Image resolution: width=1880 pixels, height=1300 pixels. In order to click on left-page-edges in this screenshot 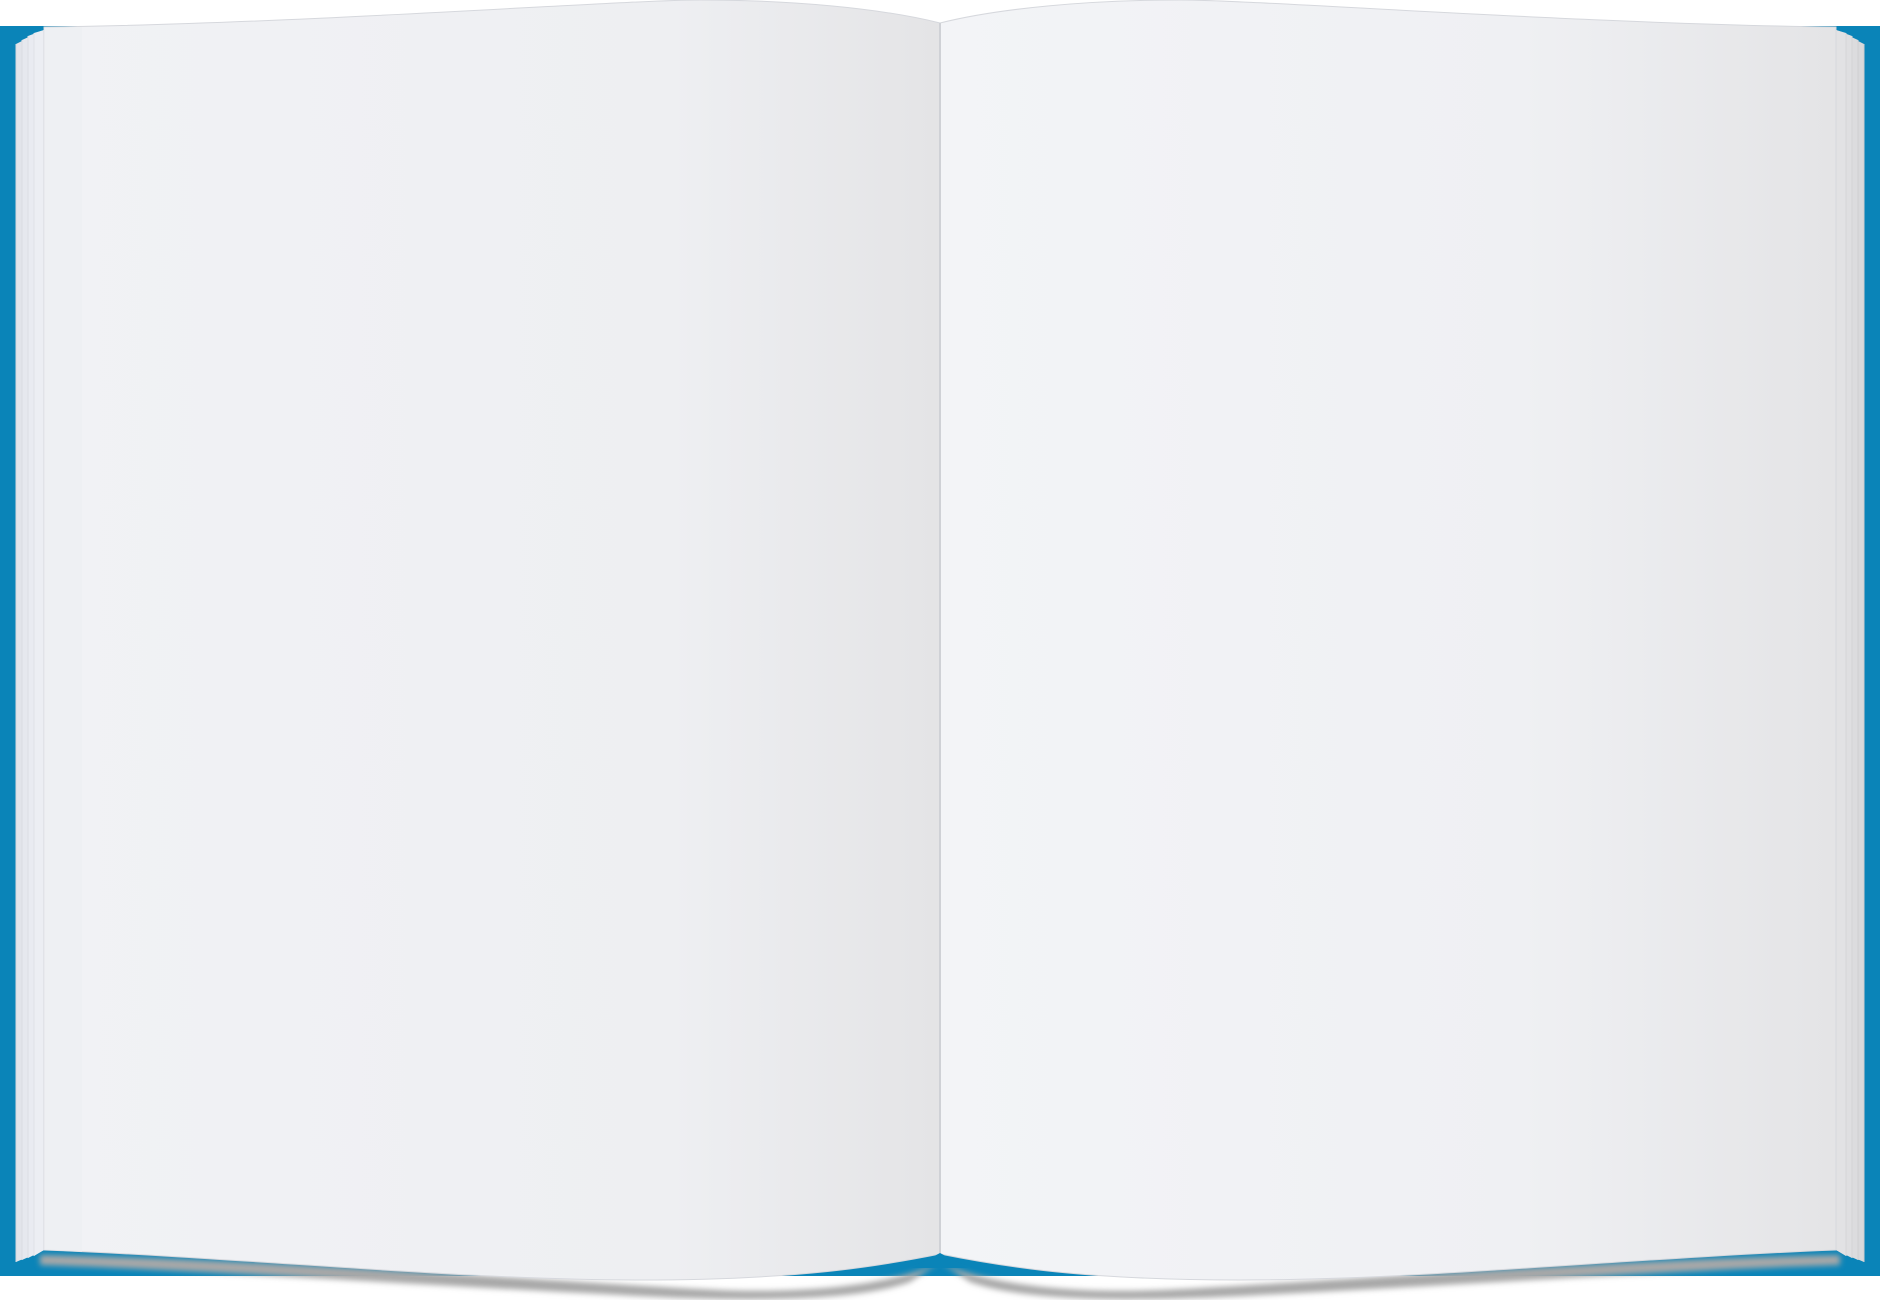, I will do `click(29, 646)`.